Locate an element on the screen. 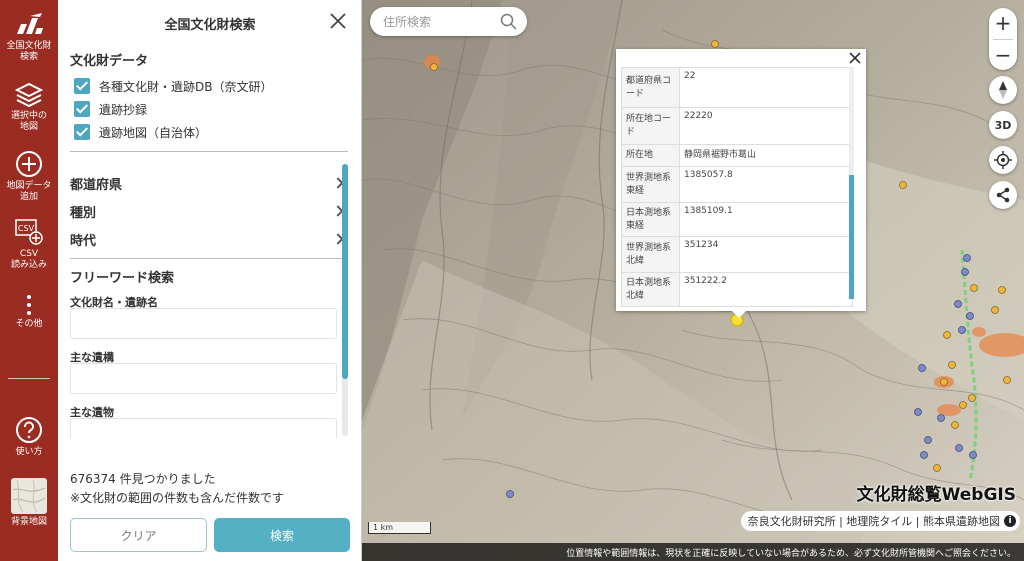  rail-label: 読み込み is located at coordinates (28, 265).